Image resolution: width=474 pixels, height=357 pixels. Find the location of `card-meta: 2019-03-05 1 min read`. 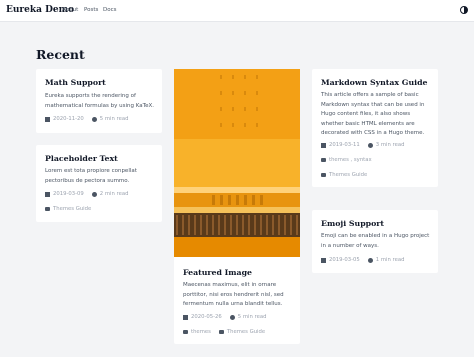

card-meta: 2019-03-05 1 min read is located at coordinates (362, 260).